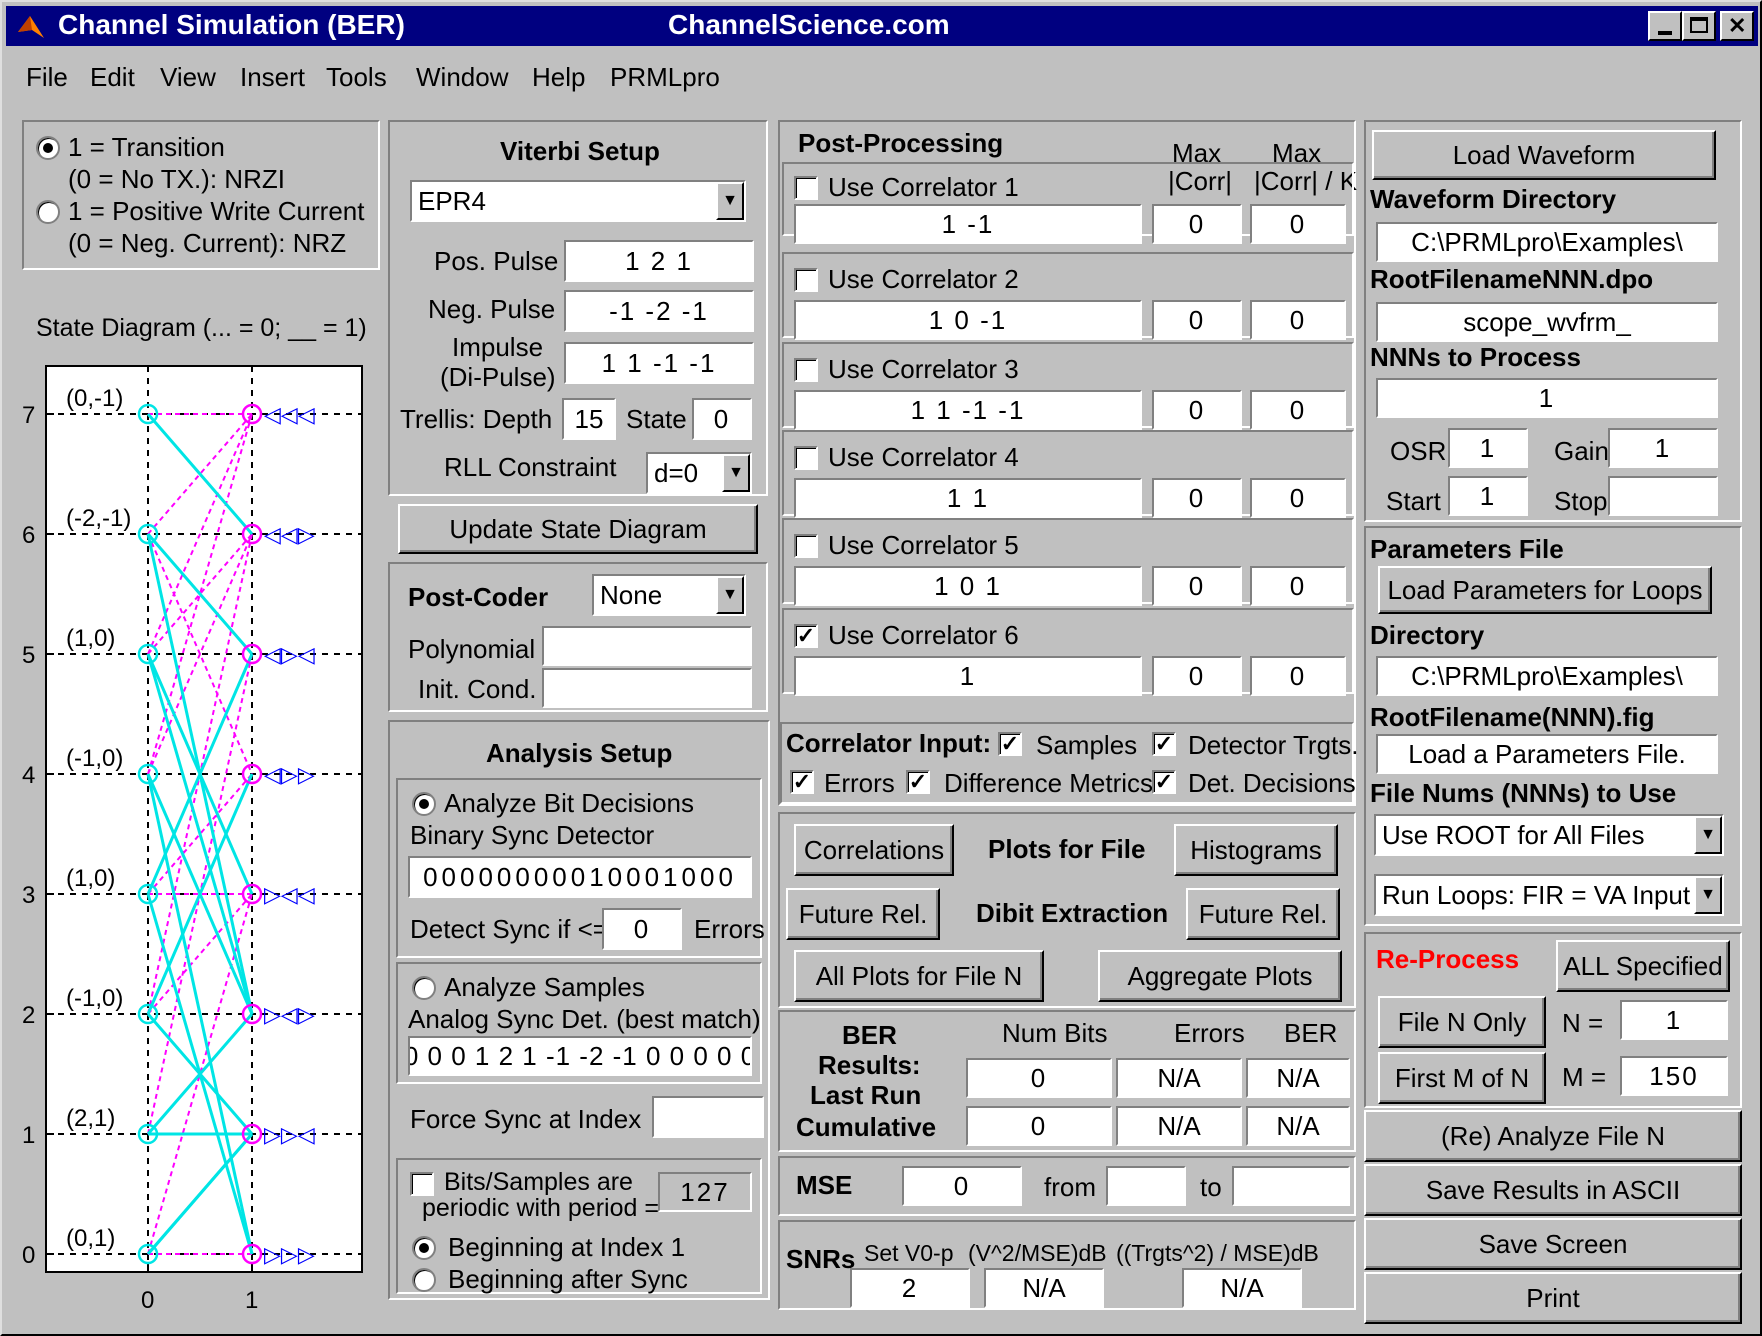 The image size is (1762, 1336). I want to click on use-correlator-label: Use Correlator 2, so click(923, 279).